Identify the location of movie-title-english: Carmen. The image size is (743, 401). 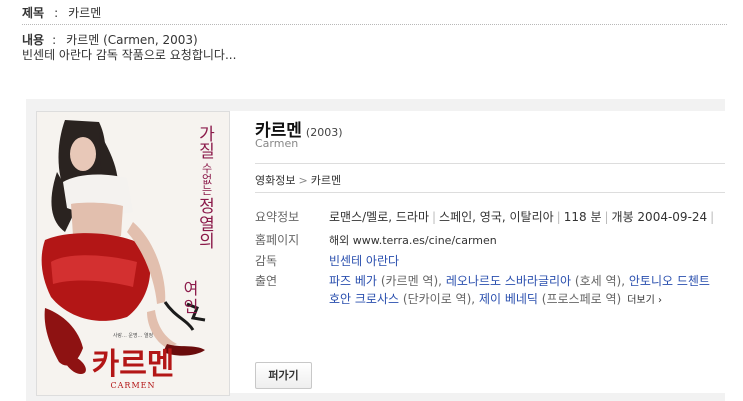
(277, 143).